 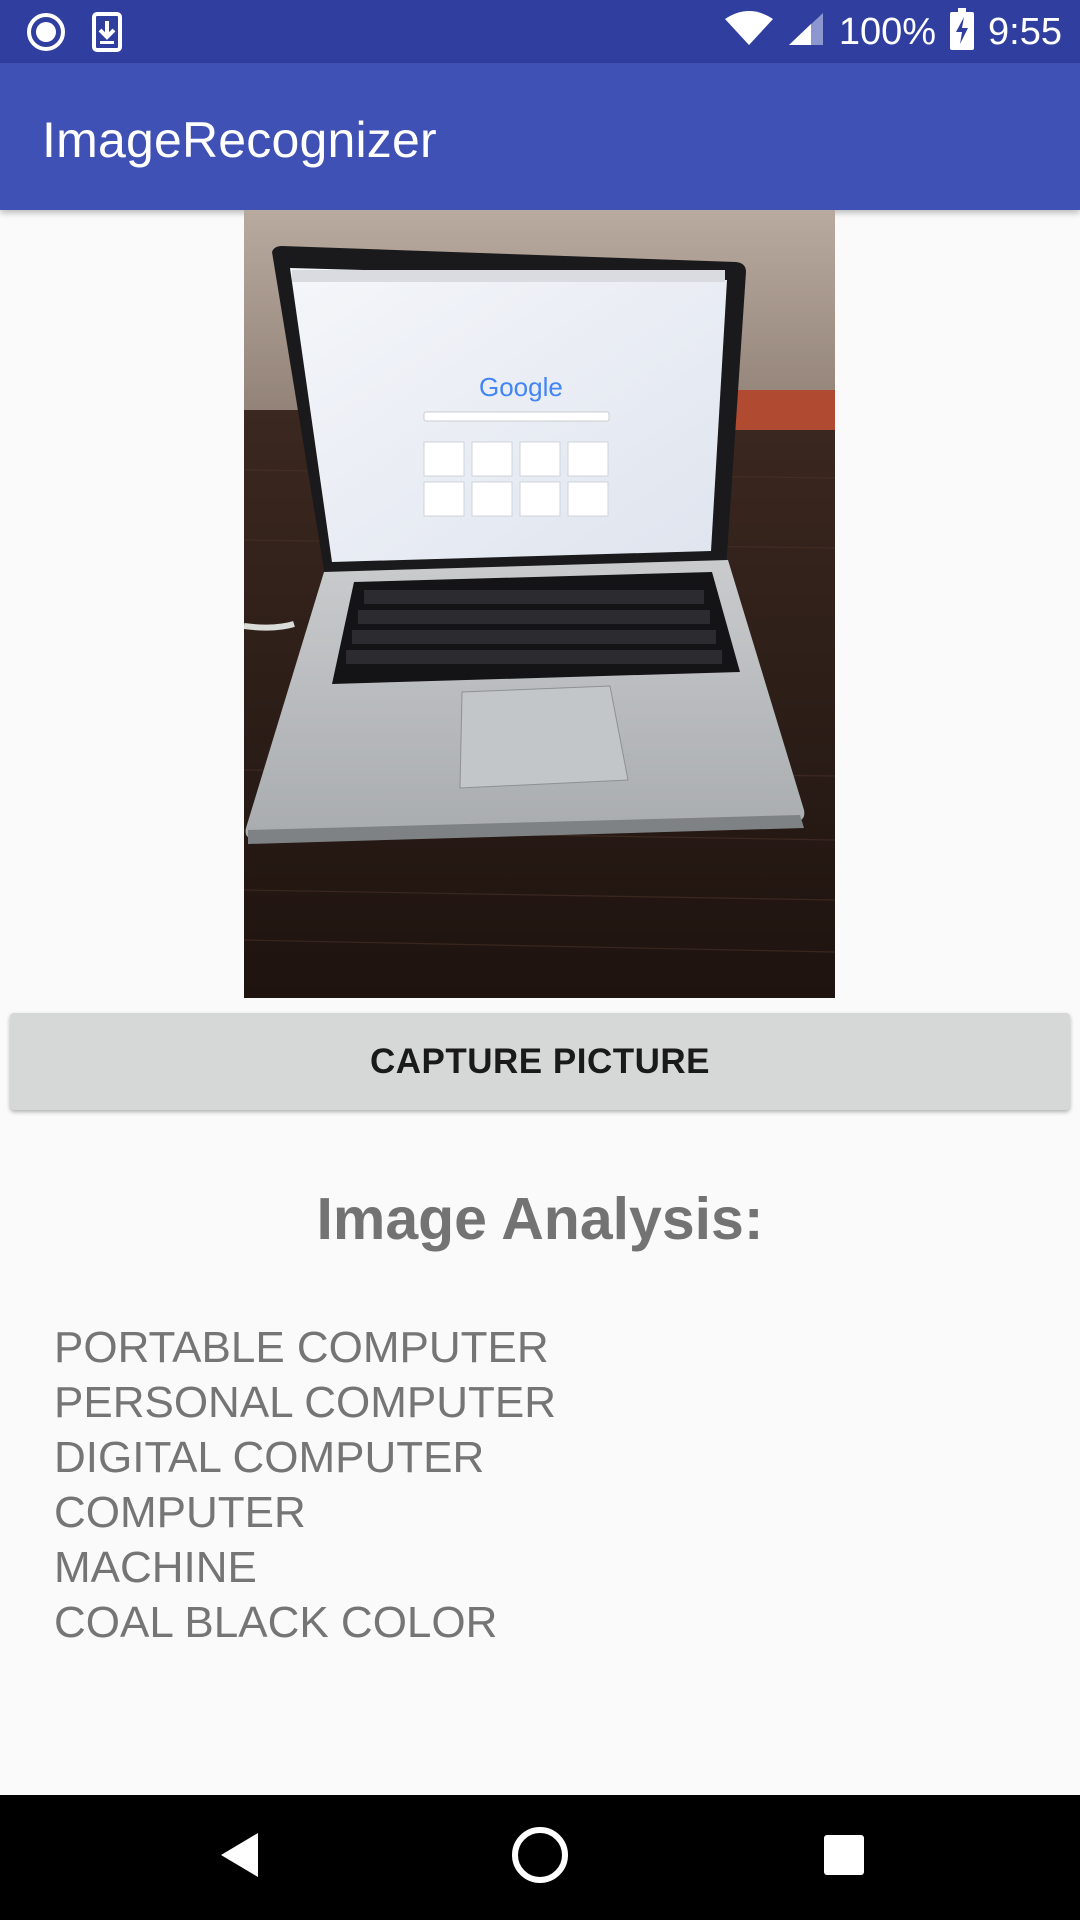 I want to click on status-right: 100% 9:55, so click(x=893, y=31).